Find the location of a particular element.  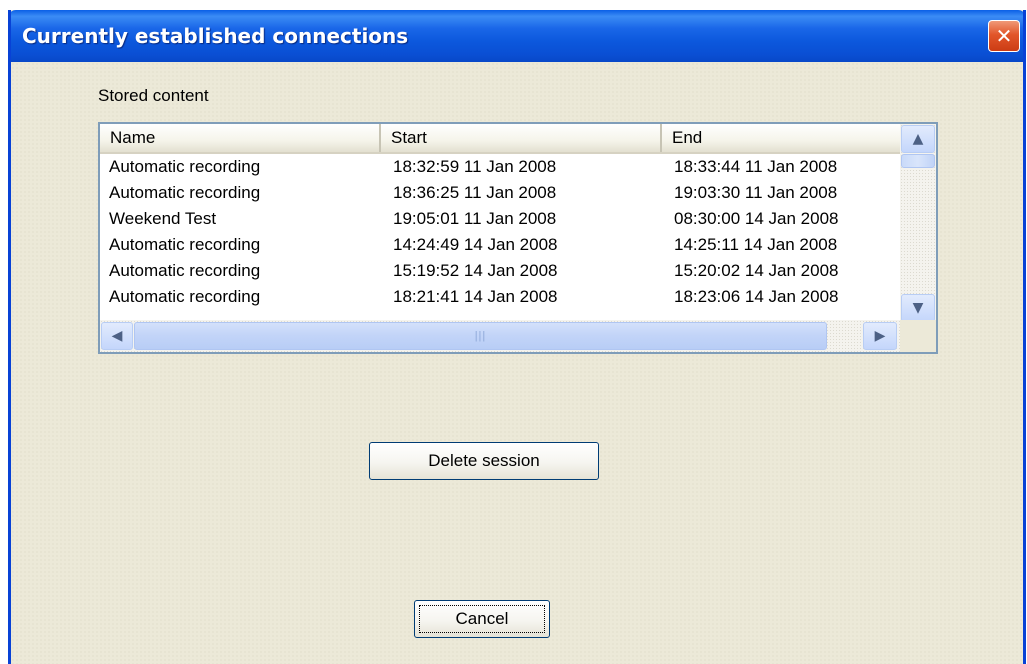

horizontal-scrollbar: ◀ ||| ▶ is located at coordinates (518, 336).